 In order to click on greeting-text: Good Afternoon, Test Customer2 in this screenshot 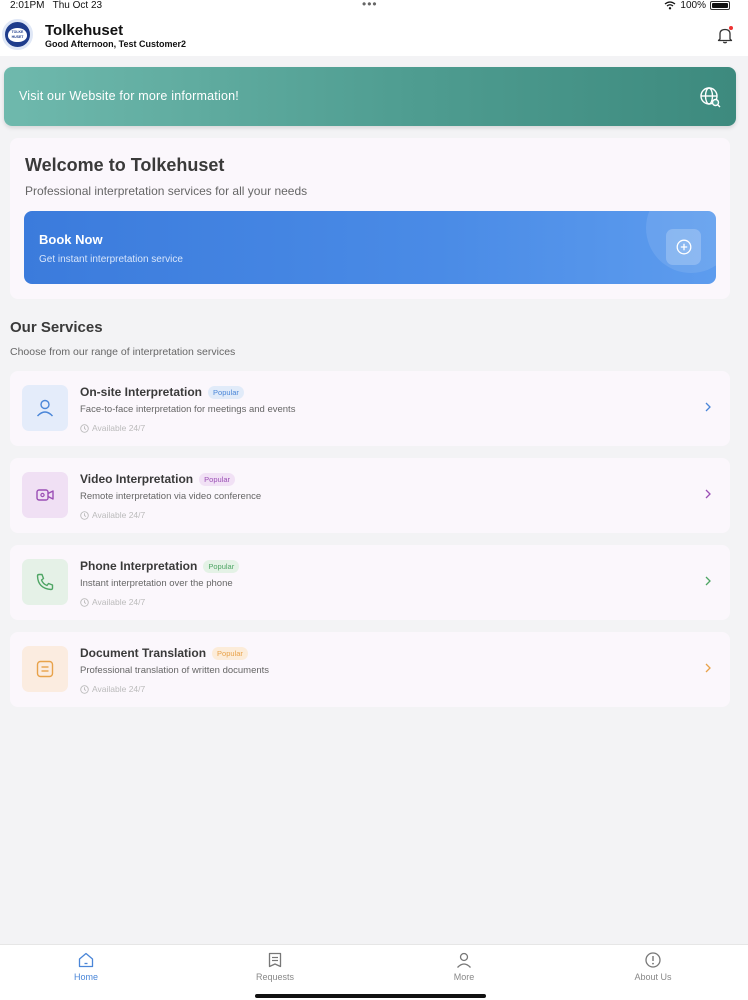, I will do `click(116, 44)`.